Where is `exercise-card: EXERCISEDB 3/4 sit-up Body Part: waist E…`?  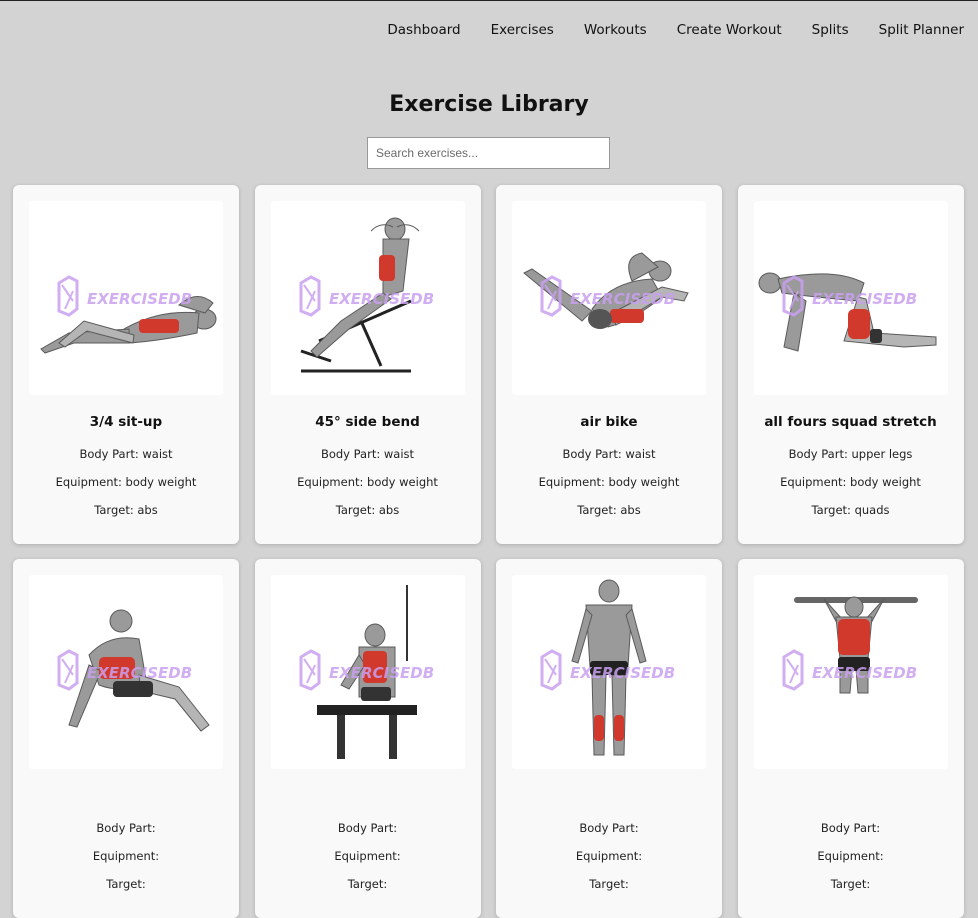 exercise-card: EXERCISEDB 3/4 sit-up Body Part: waist E… is located at coordinates (126, 364).